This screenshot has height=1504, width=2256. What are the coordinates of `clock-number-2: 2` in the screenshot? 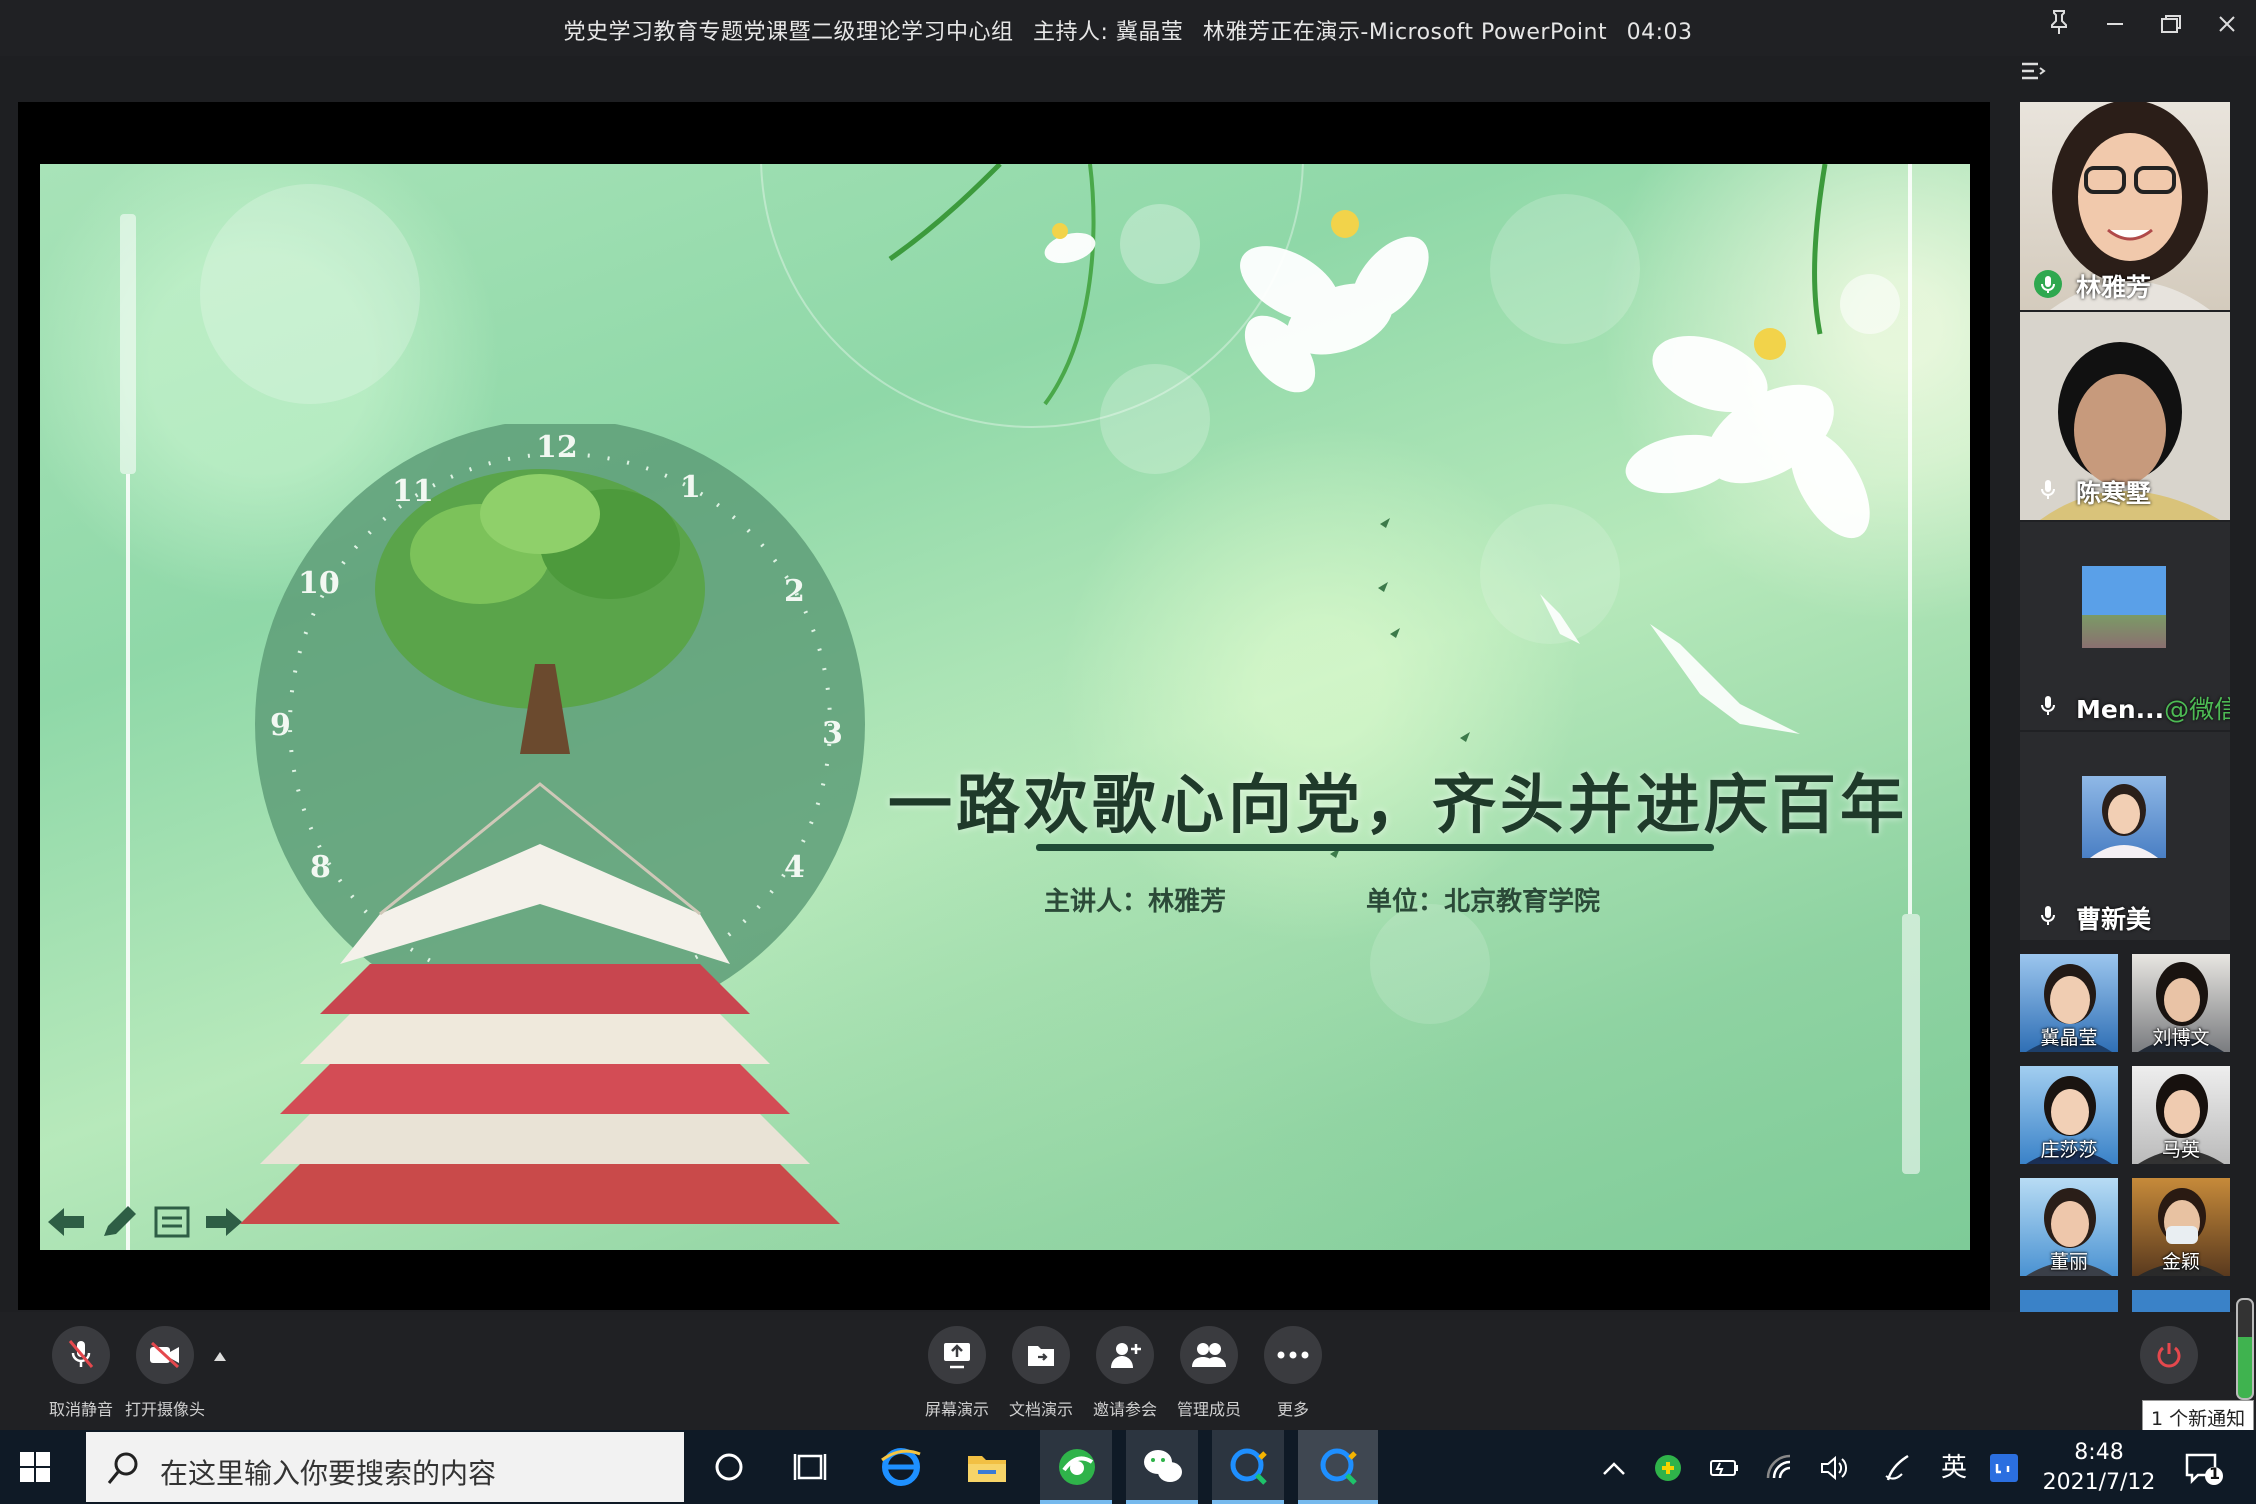 It's located at (794, 591).